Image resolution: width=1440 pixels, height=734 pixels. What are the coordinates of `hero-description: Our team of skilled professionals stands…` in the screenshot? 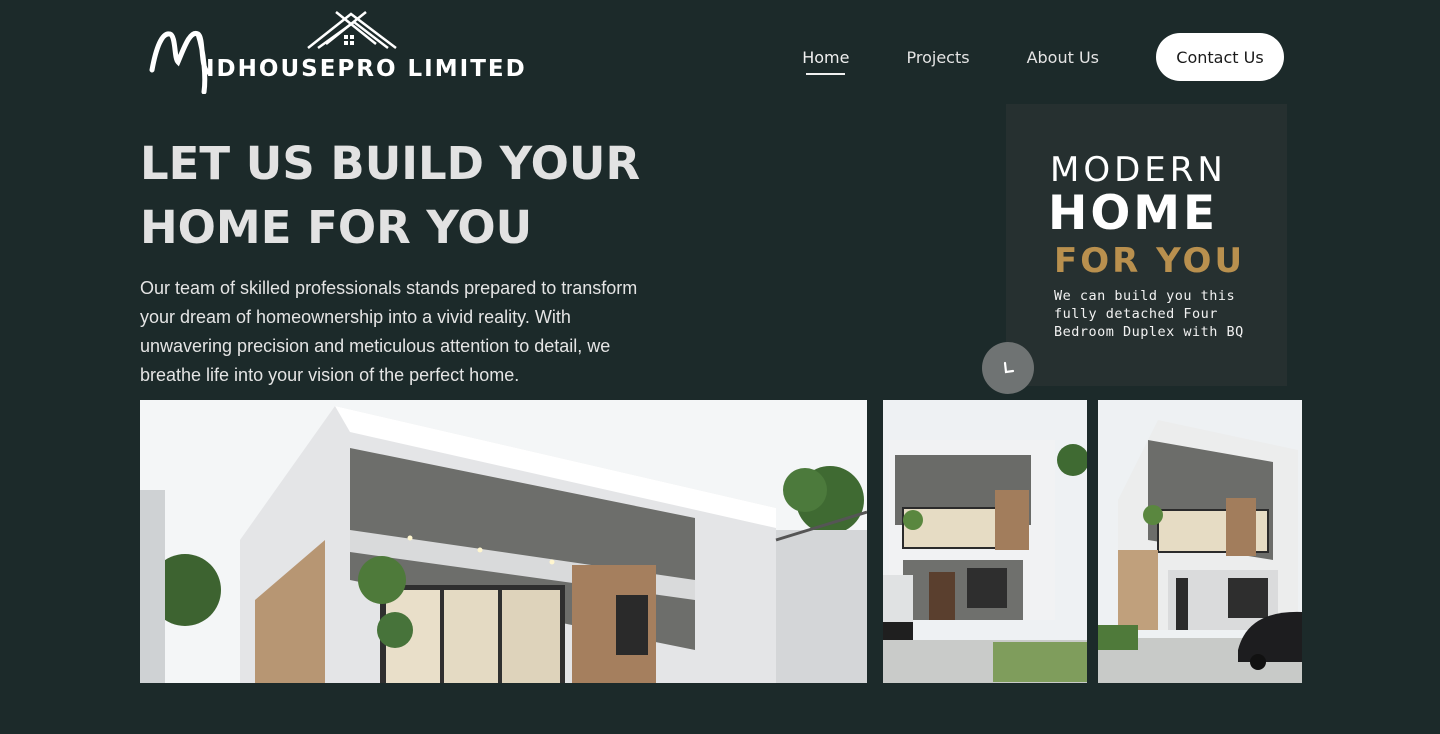 It's located at (389, 331).